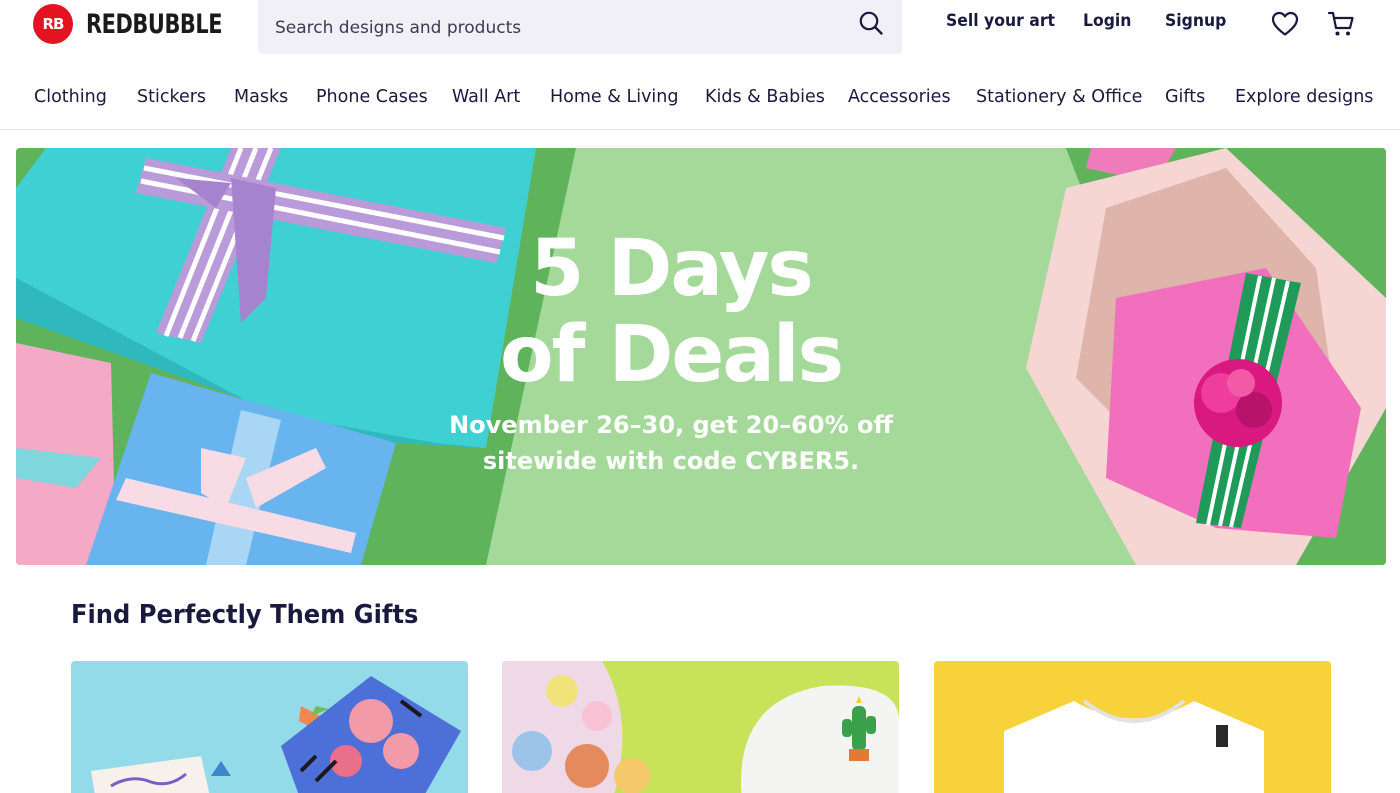 The image size is (1400, 793). What do you see at coordinates (538, 27) in the screenshot?
I see `search-input` at bounding box center [538, 27].